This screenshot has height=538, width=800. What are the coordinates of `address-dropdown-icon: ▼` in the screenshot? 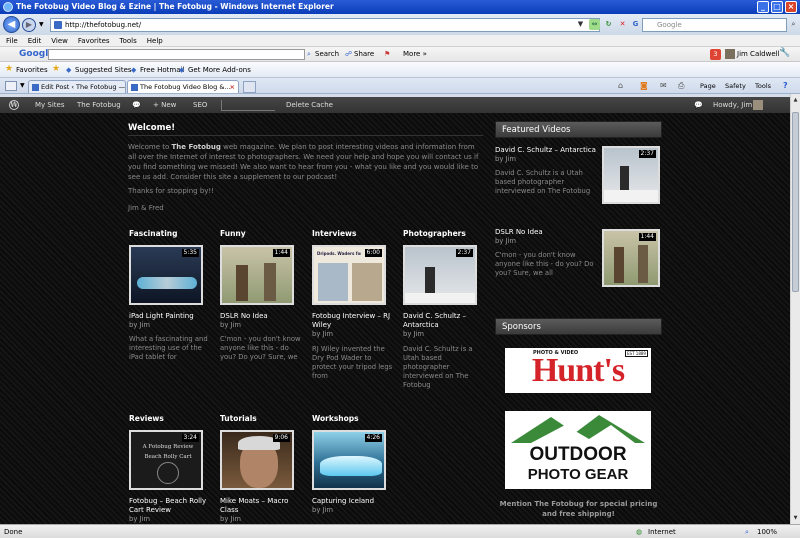 It's located at (580, 24).